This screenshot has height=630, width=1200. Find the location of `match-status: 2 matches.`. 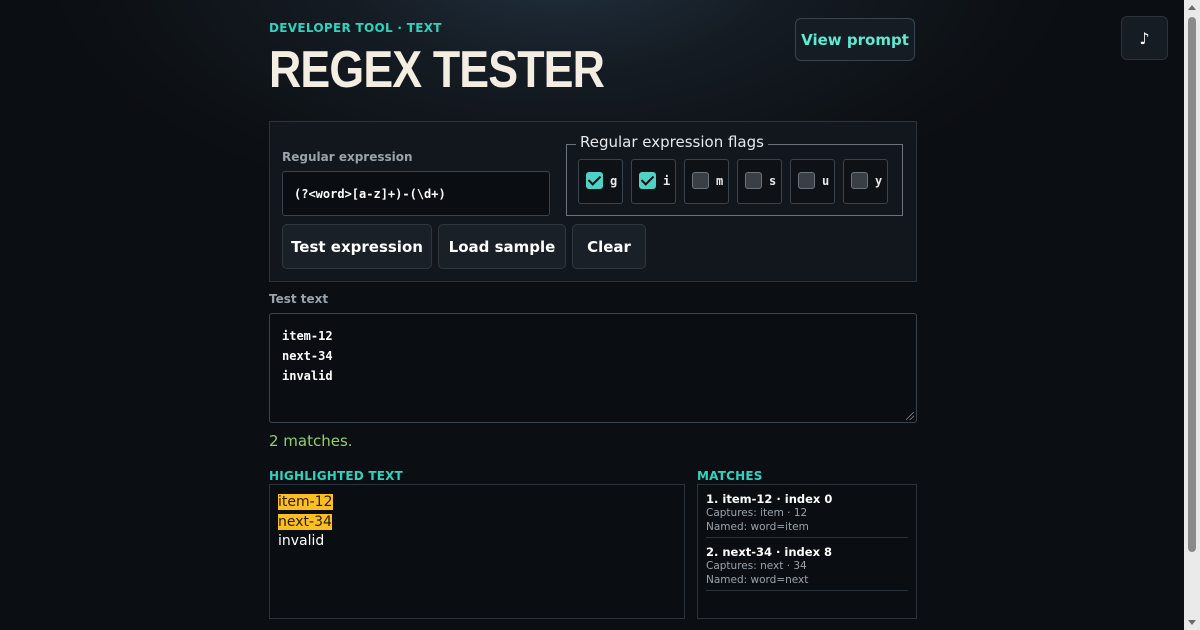

match-status: 2 matches. is located at coordinates (311, 441).